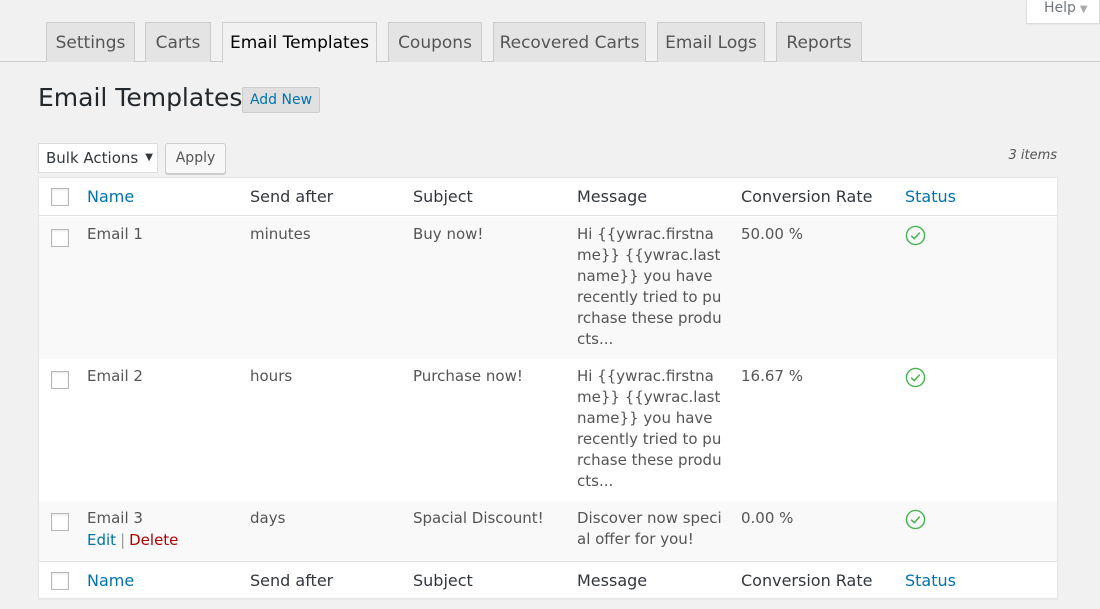 The height and width of the screenshot is (609, 1100). Describe the element at coordinates (178, 42) in the screenshot. I see `tab-carts: Carts` at that location.